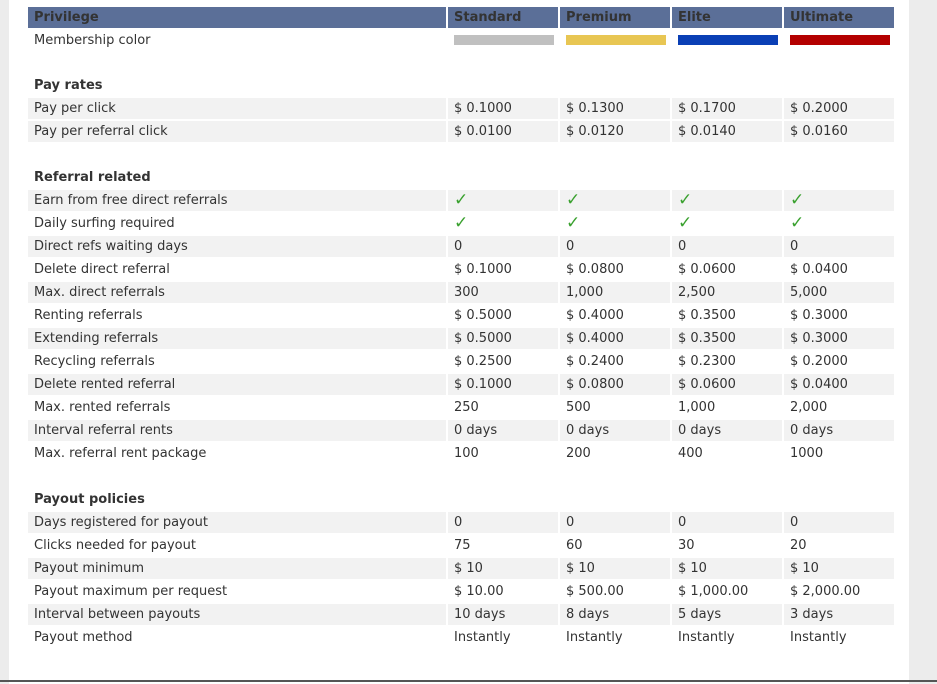  I want to click on premium-value: 200, so click(614, 454).